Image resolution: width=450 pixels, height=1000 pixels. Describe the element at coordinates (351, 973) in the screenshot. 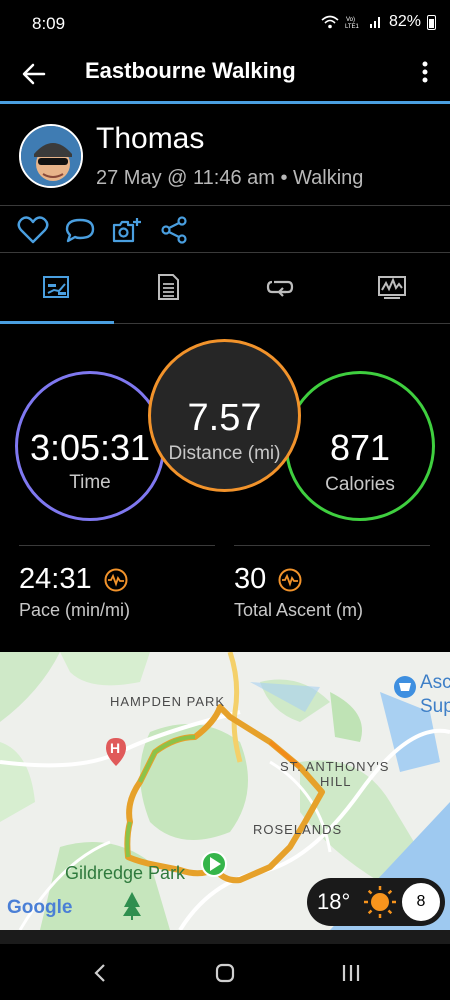

I see `nav-recents-icon` at that location.